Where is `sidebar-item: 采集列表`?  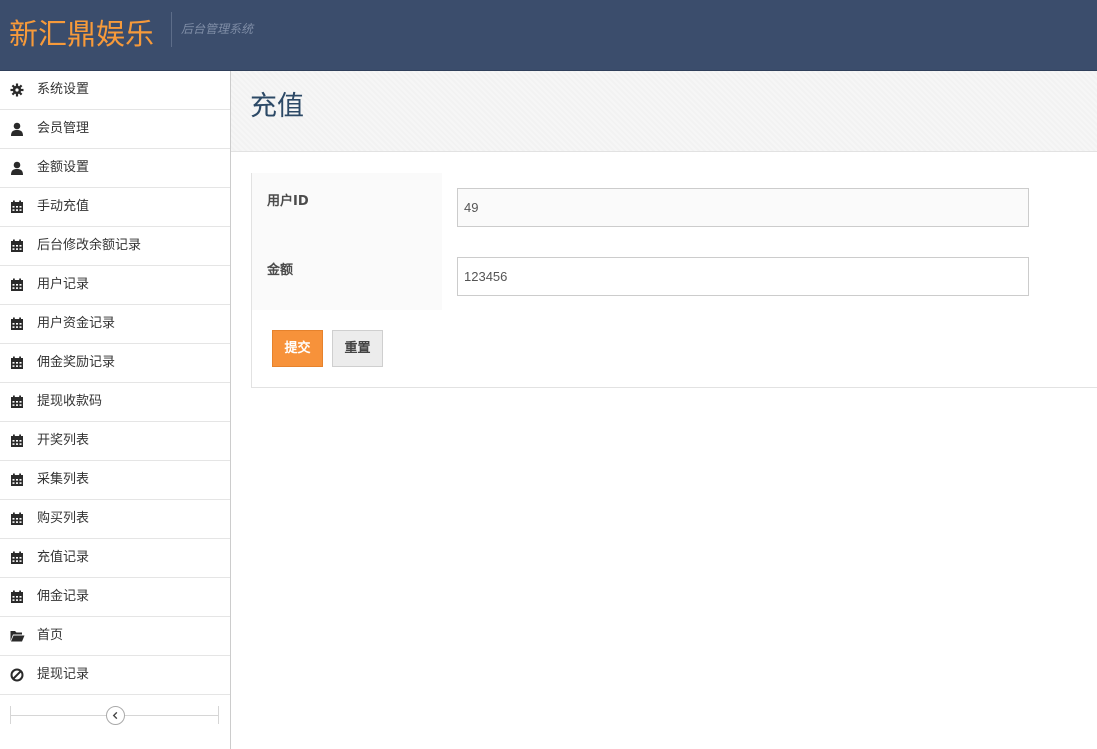
sidebar-item: 采集列表 is located at coordinates (115, 480).